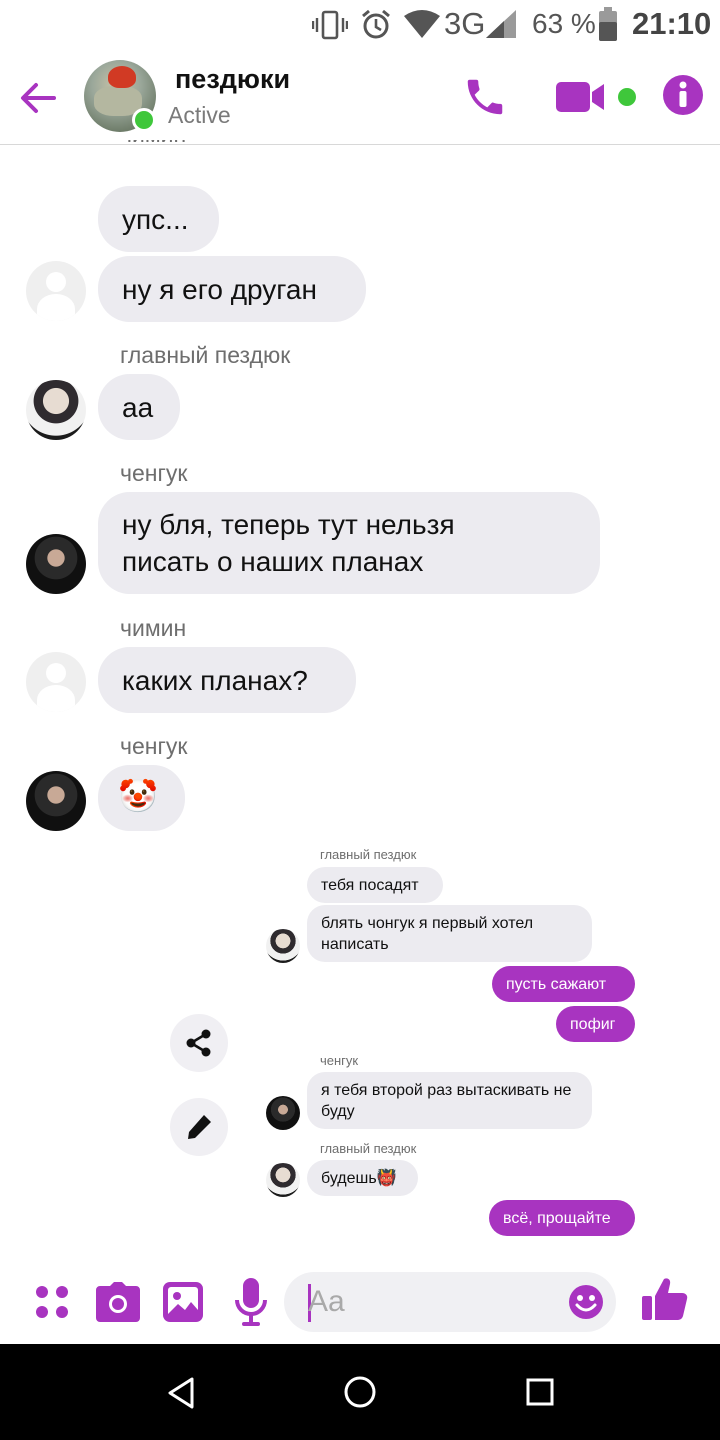 Image resolution: width=720 pixels, height=1440 pixels. Describe the element at coordinates (52, 1302) in the screenshot. I see `apps-icon` at that location.